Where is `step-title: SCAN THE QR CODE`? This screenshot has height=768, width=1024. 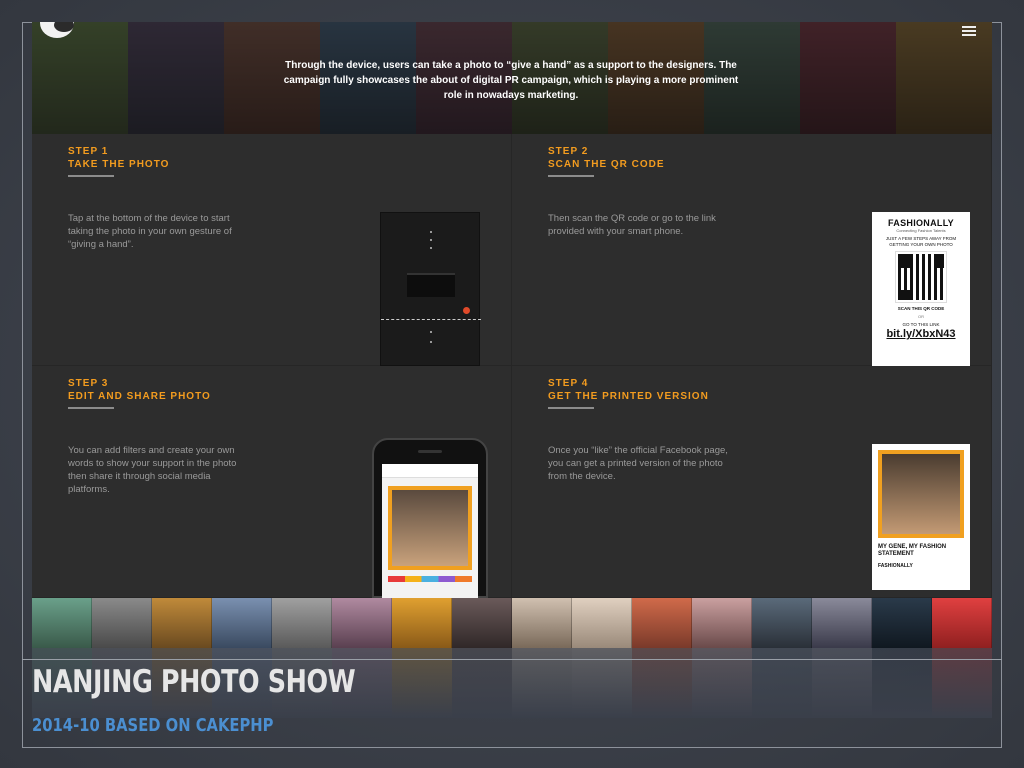
step-title: SCAN THE QR CODE is located at coordinates (606, 164).